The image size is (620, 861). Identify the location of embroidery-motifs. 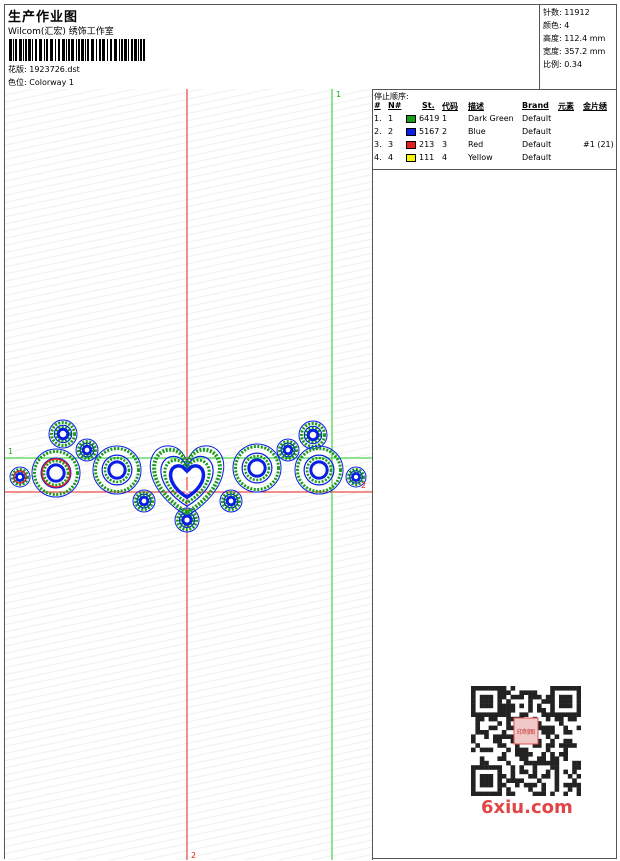
(188, 476).